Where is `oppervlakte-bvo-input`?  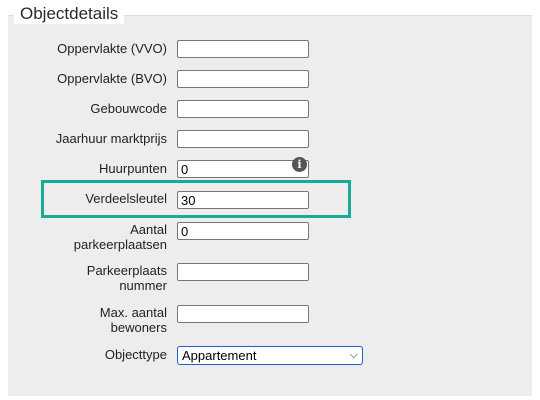
oppervlakte-bvo-input is located at coordinates (243, 79).